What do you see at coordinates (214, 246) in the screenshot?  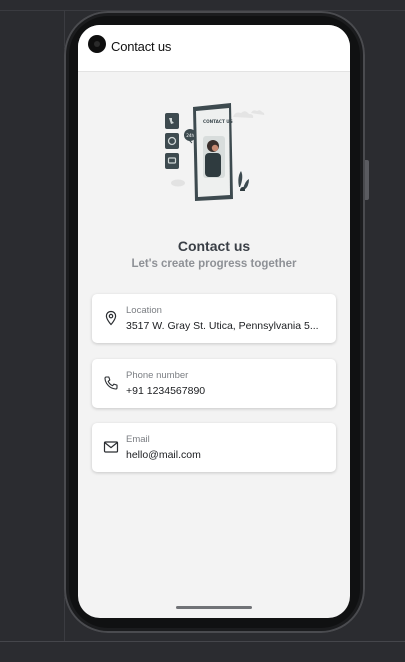 I see `page-heading: Contact us` at bounding box center [214, 246].